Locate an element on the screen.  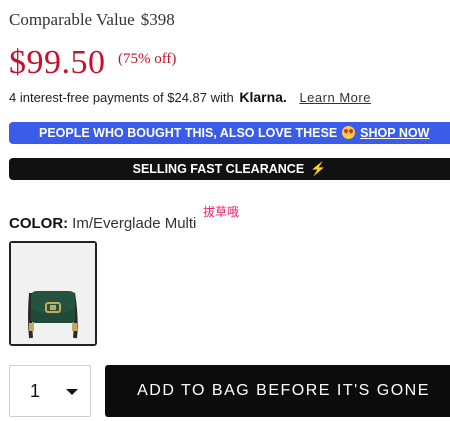
clearance-banner-text: SELLING FAST CLEARANCE is located at coordinates (218, 169).